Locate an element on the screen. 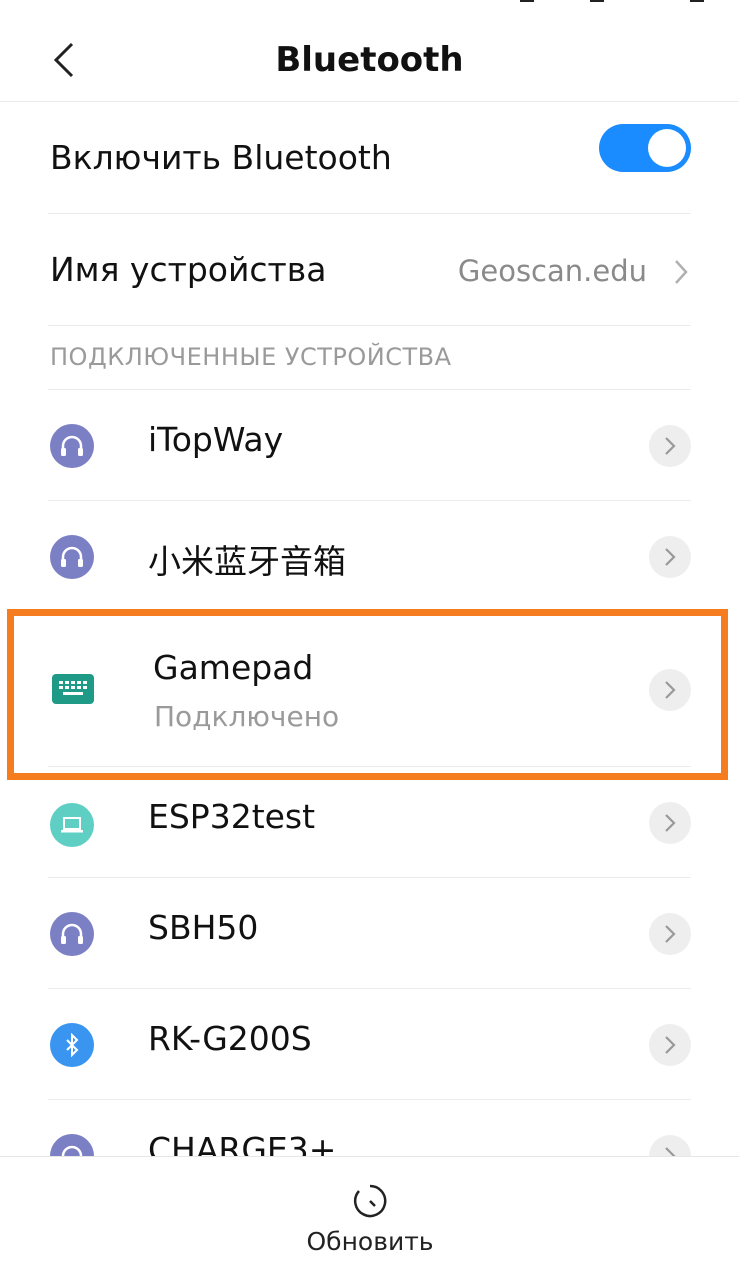 This screenshot has height=1280, width=739. device-row-gamepad: Gamepad Подключено is located at coordinates (369, 689).